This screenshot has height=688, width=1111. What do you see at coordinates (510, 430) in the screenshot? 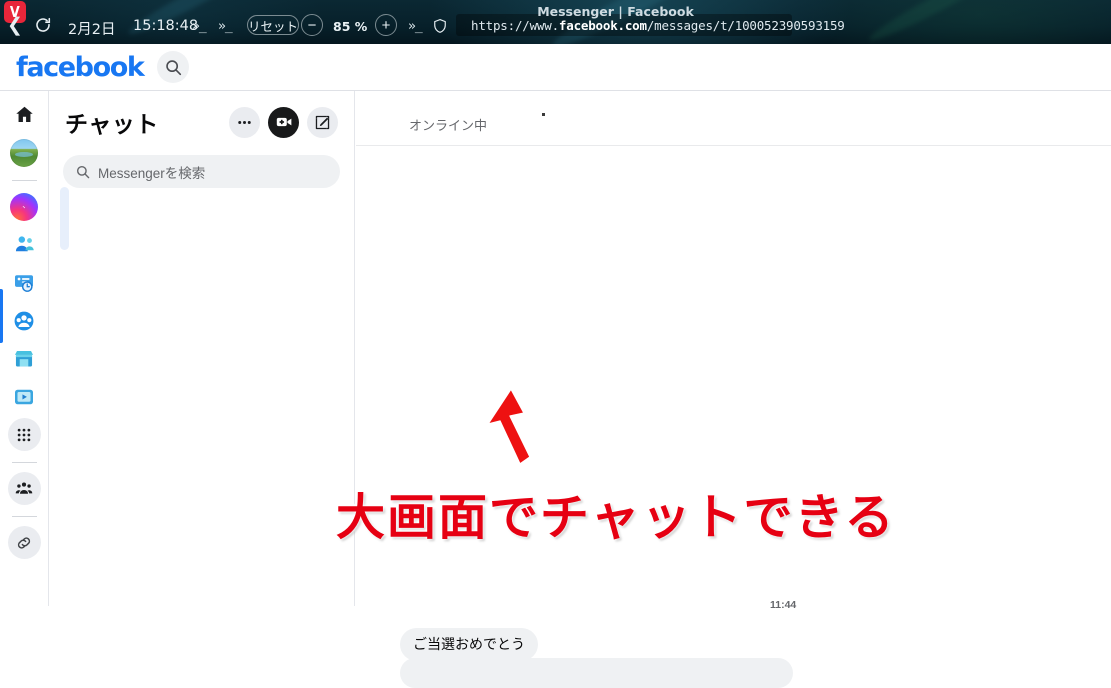
I see `red-arrow-up-icon` at bounding box center [510, 430].